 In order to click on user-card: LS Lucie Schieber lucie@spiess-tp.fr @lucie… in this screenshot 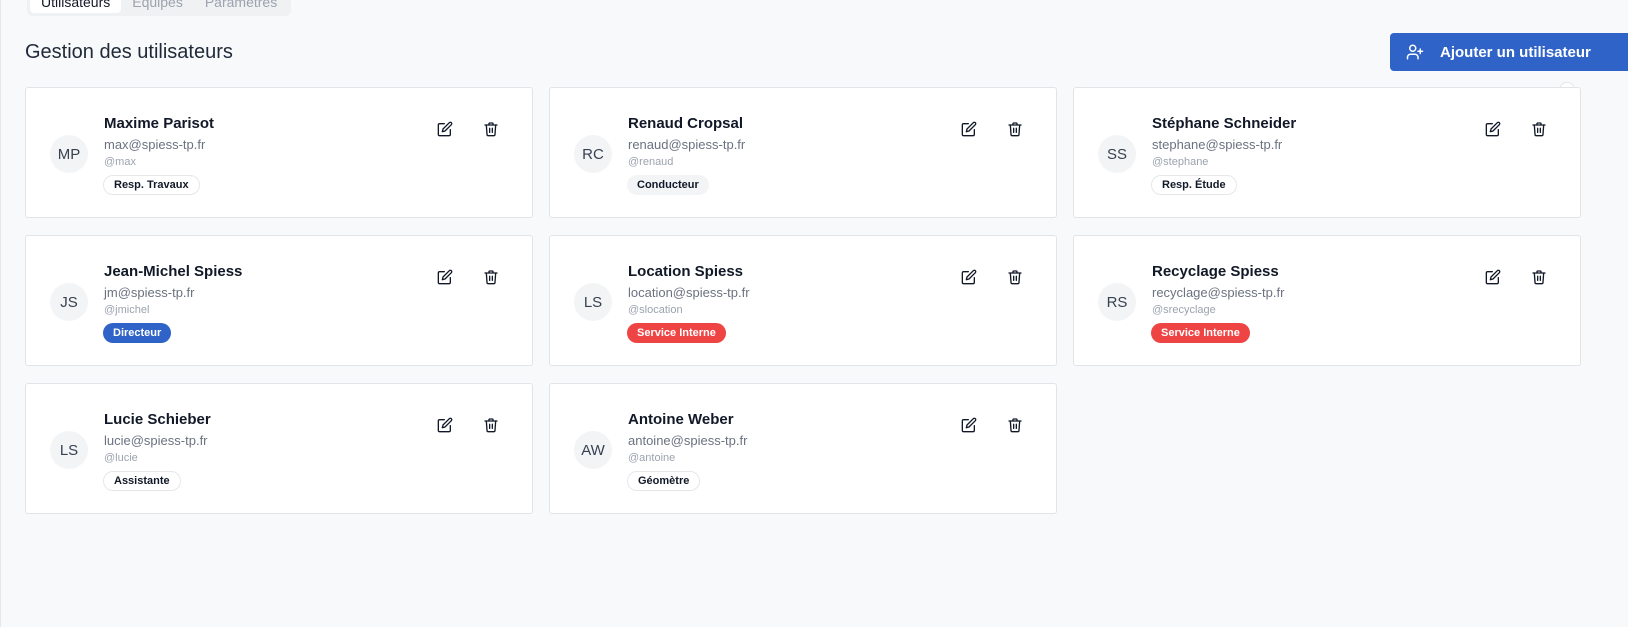, I will do `click(279, 448)`.